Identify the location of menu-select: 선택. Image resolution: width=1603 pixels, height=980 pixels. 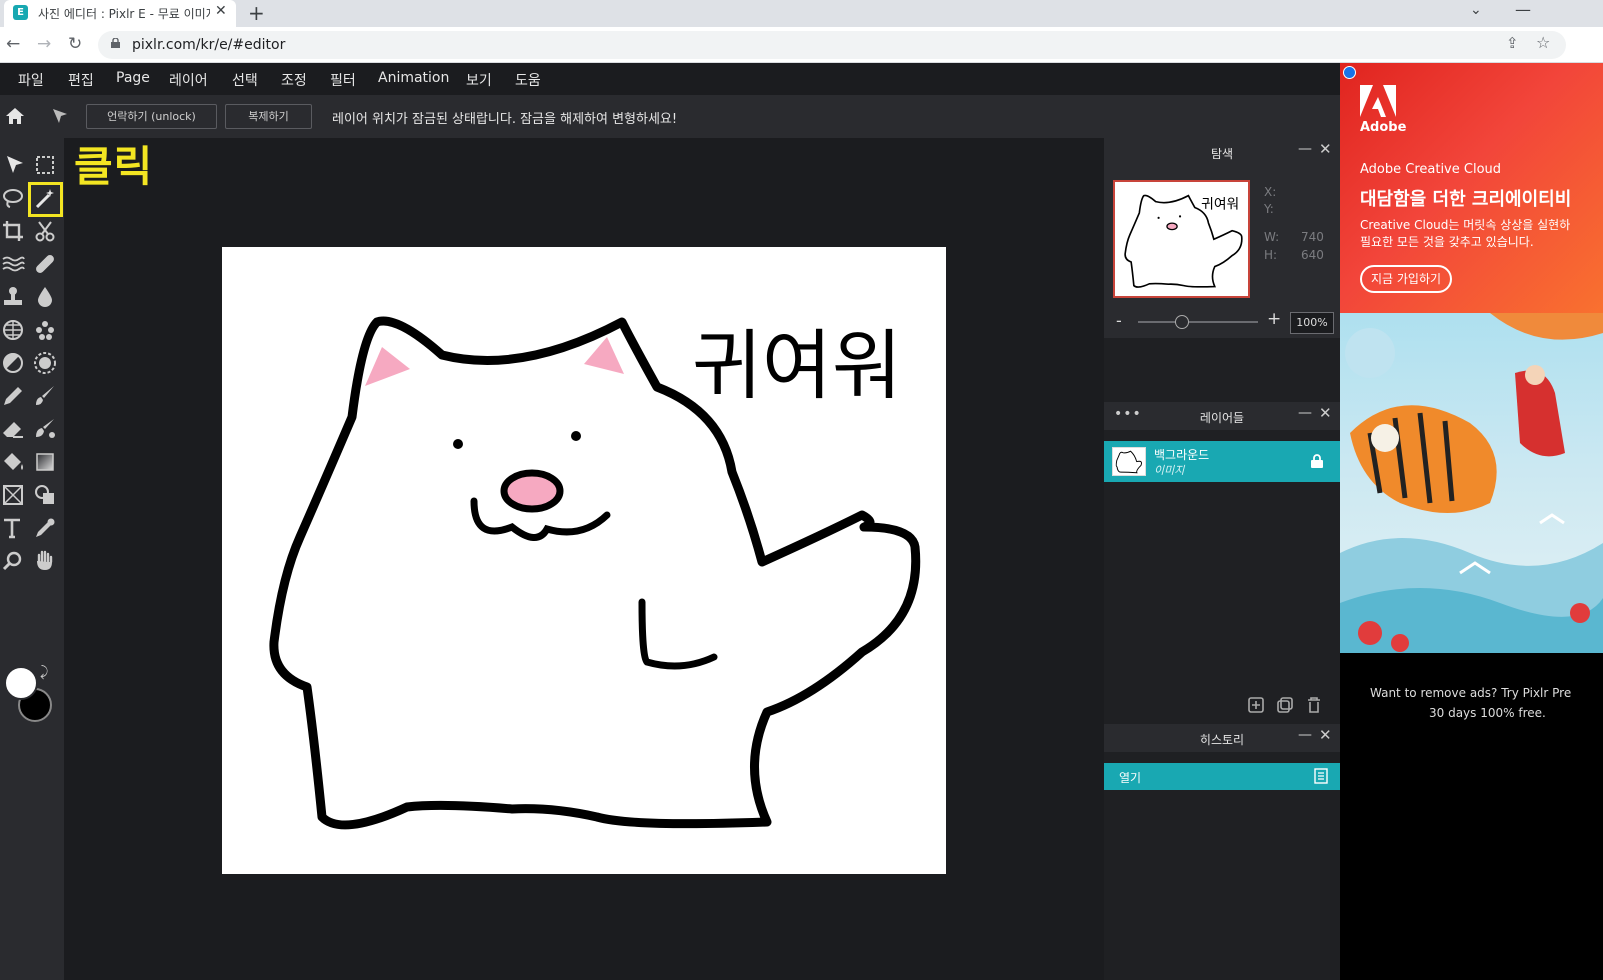
(245, 80).